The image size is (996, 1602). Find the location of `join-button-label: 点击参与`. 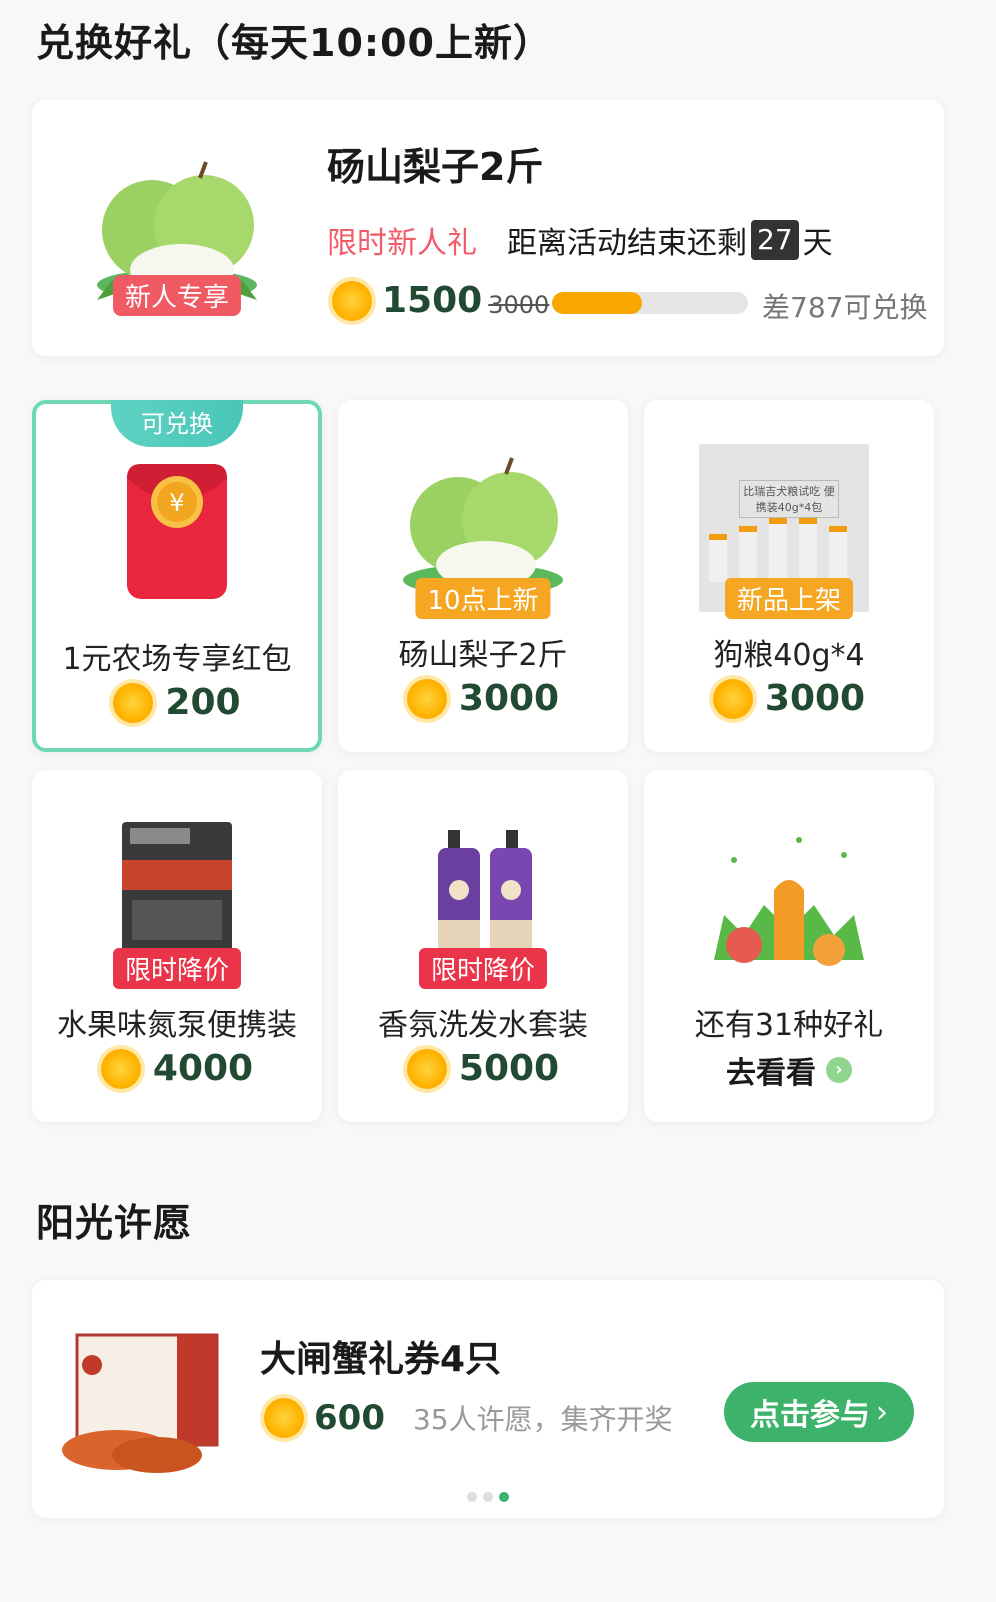

join-button-label: 点击参与 is located at coordinates (810, 1415).